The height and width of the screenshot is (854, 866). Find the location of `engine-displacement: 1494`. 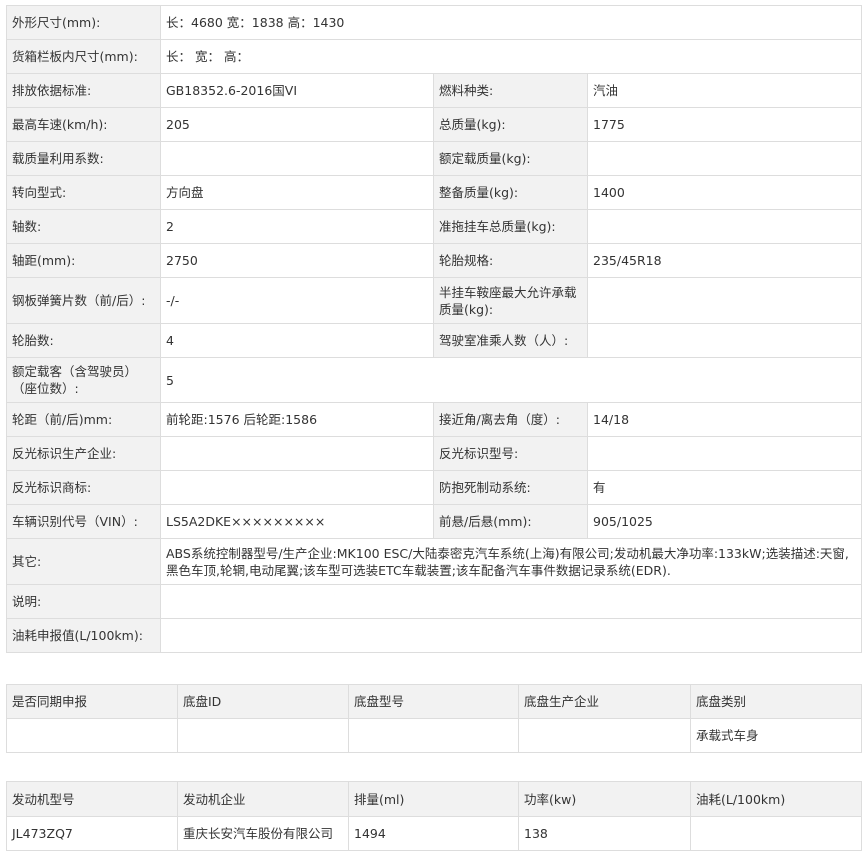

engine-displacement: 1494 is located at coordinates (433, 833).